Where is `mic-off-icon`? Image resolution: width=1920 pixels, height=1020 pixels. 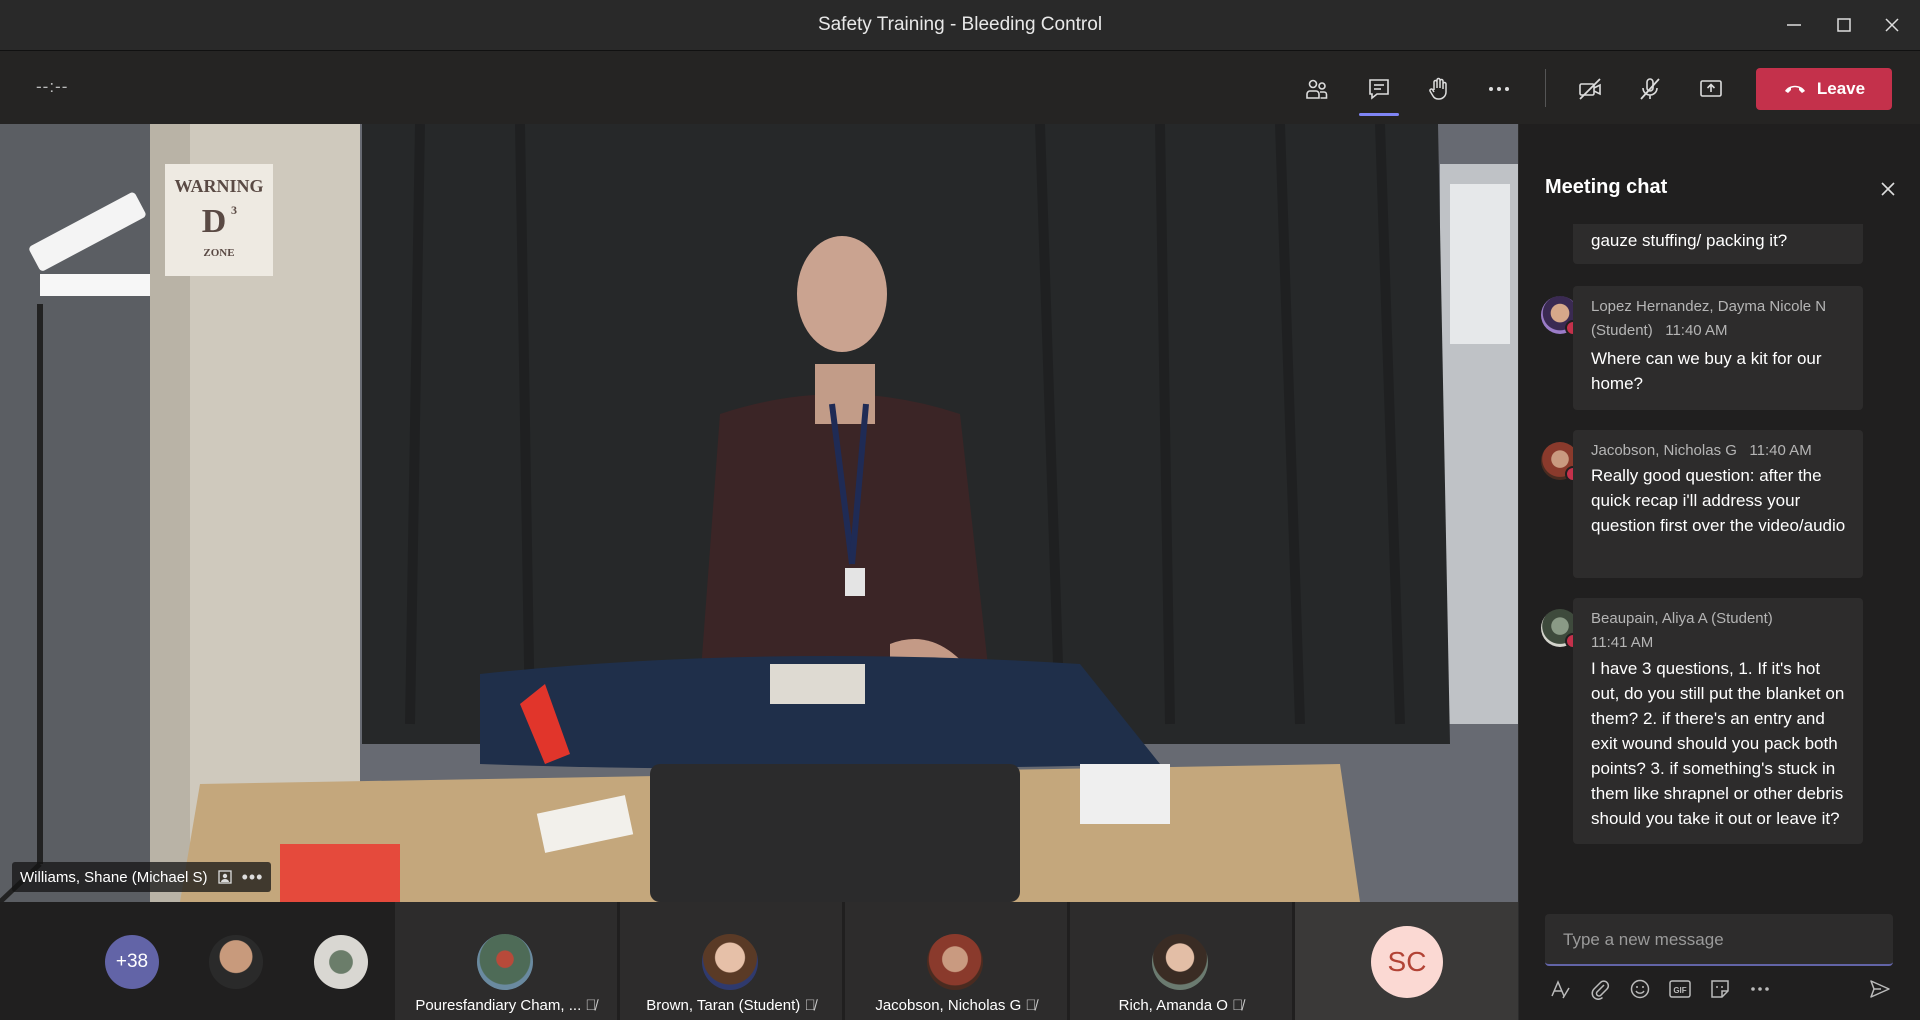
mic-off-icon is located at coordinates (1650, 89).